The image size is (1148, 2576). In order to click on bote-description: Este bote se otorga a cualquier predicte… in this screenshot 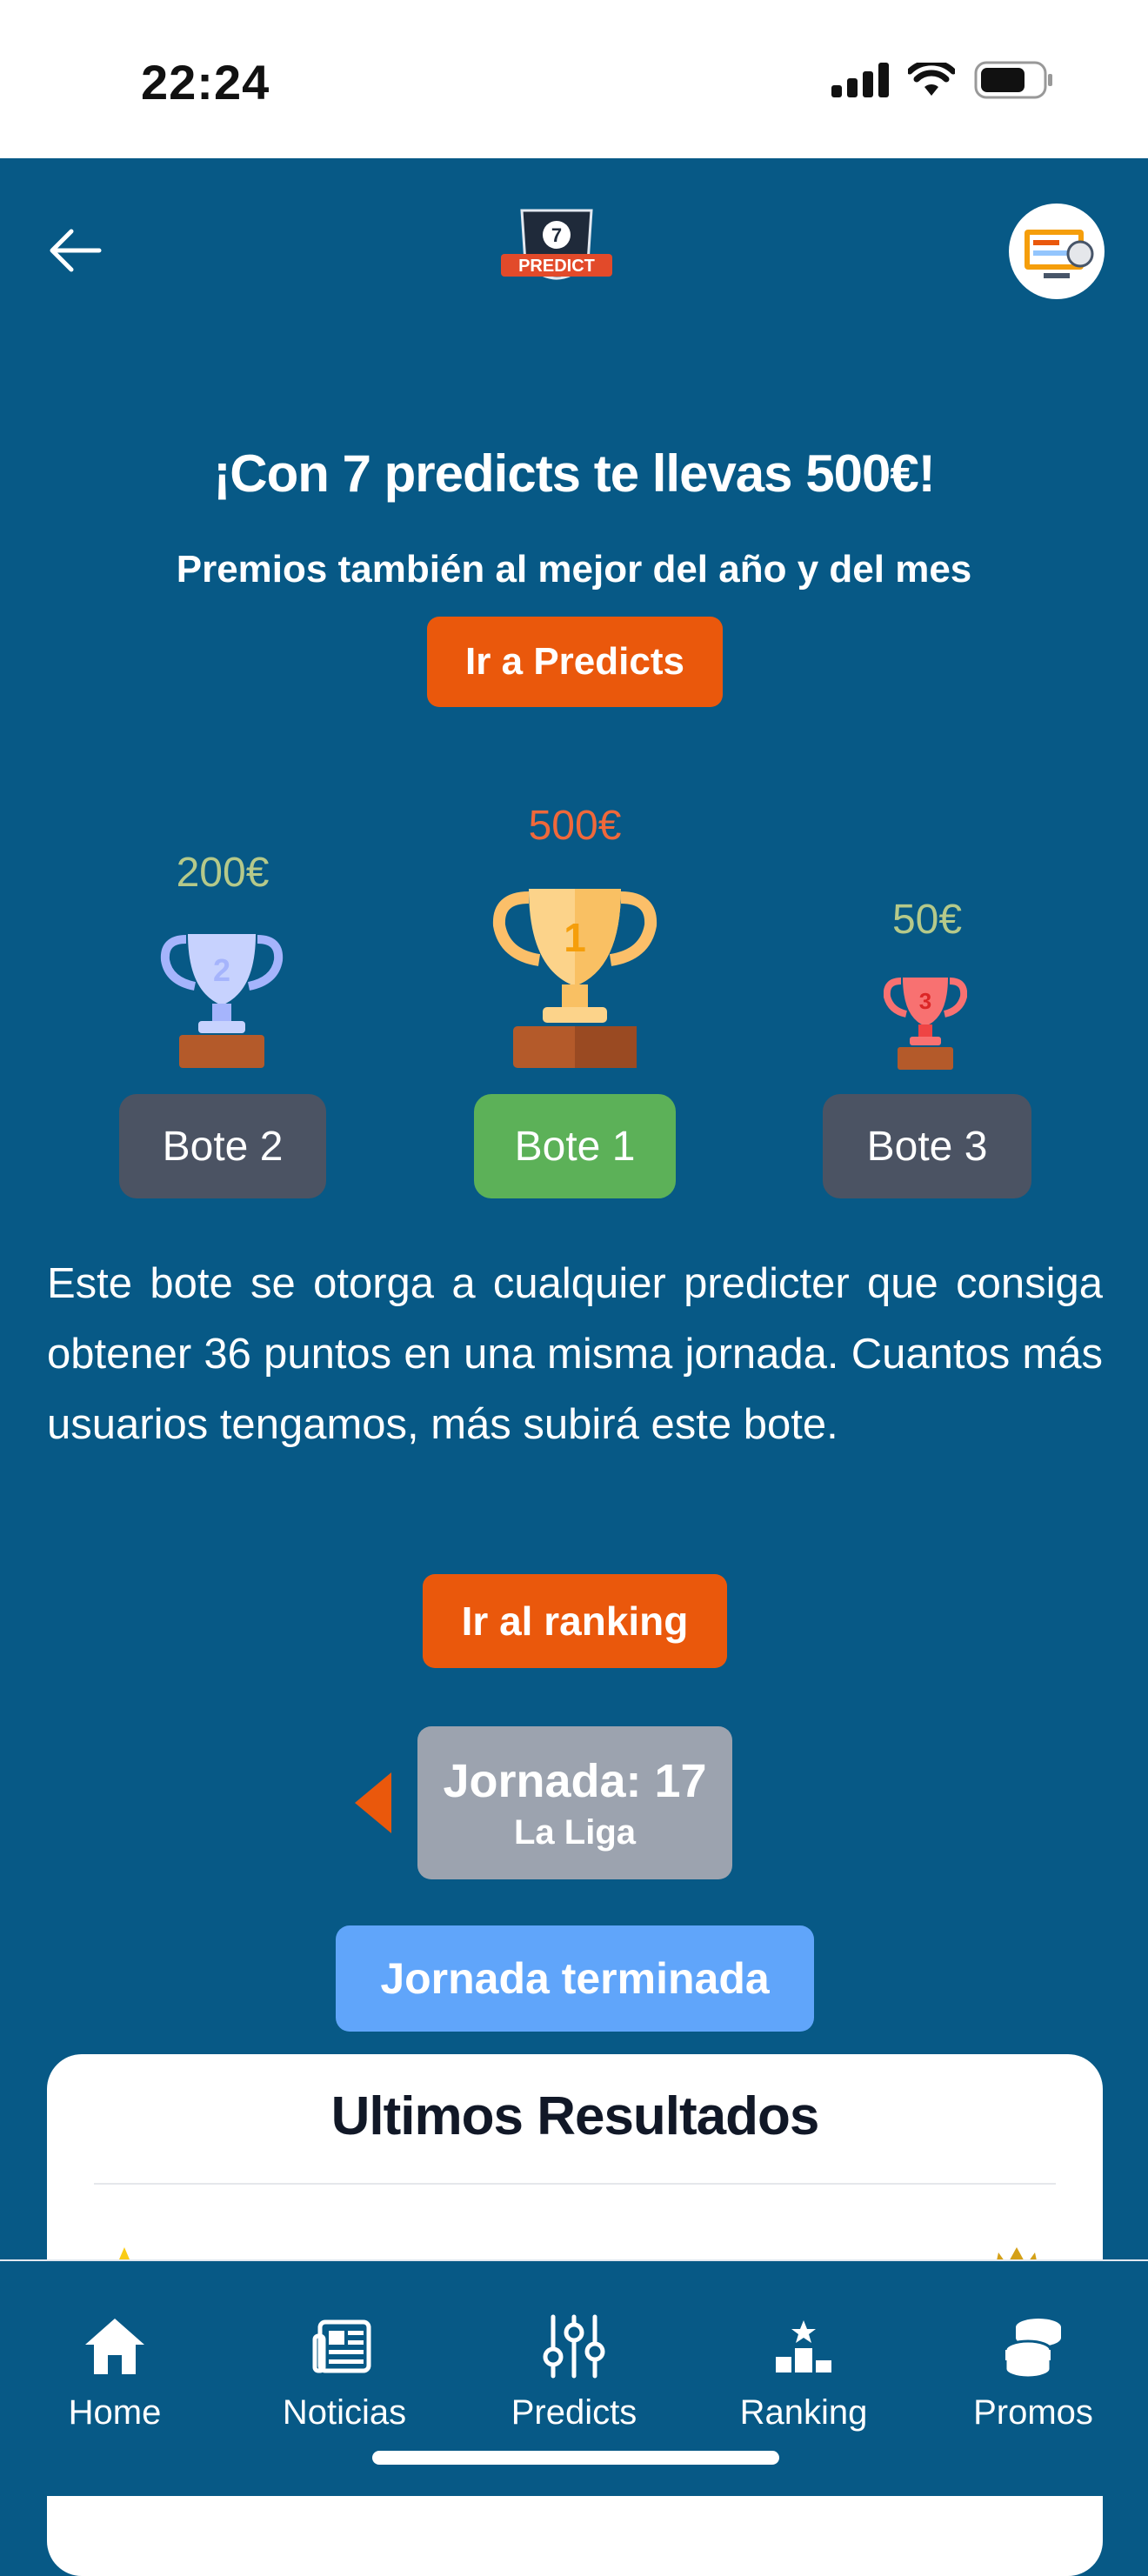, I will do `click(575, 1354)`.